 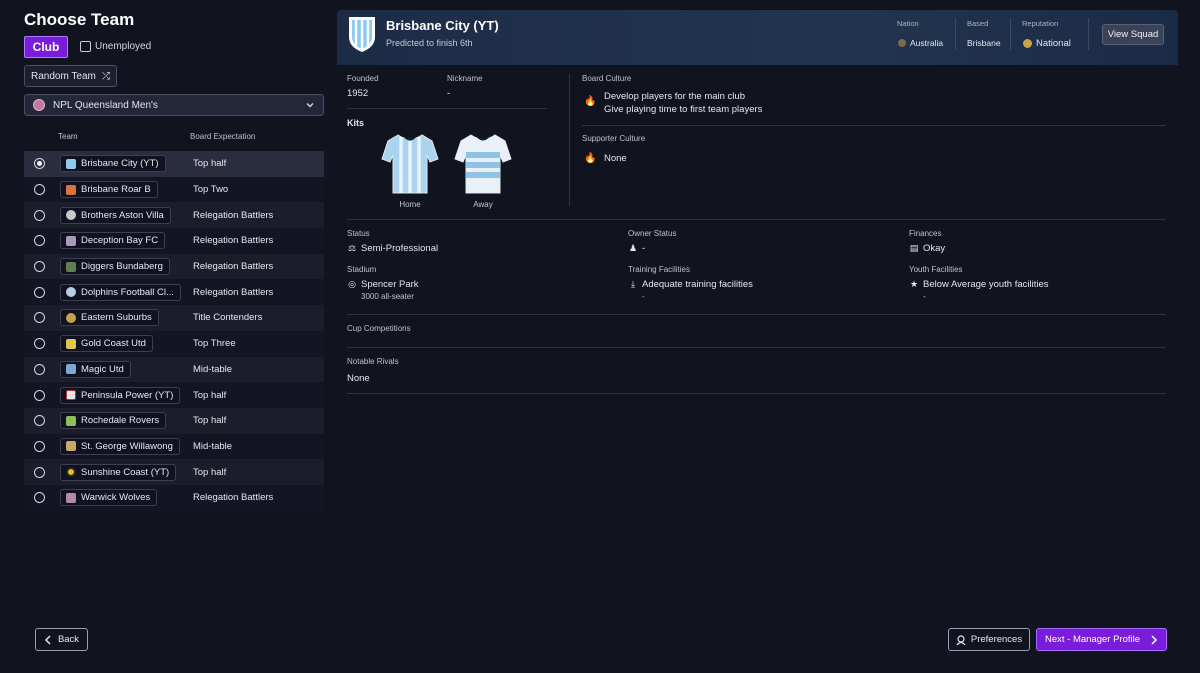 What do you see at coordinates (123, 46) in the screenshot?
I see `unemployed-label: Unemployed` at bounding box center [123, 46].